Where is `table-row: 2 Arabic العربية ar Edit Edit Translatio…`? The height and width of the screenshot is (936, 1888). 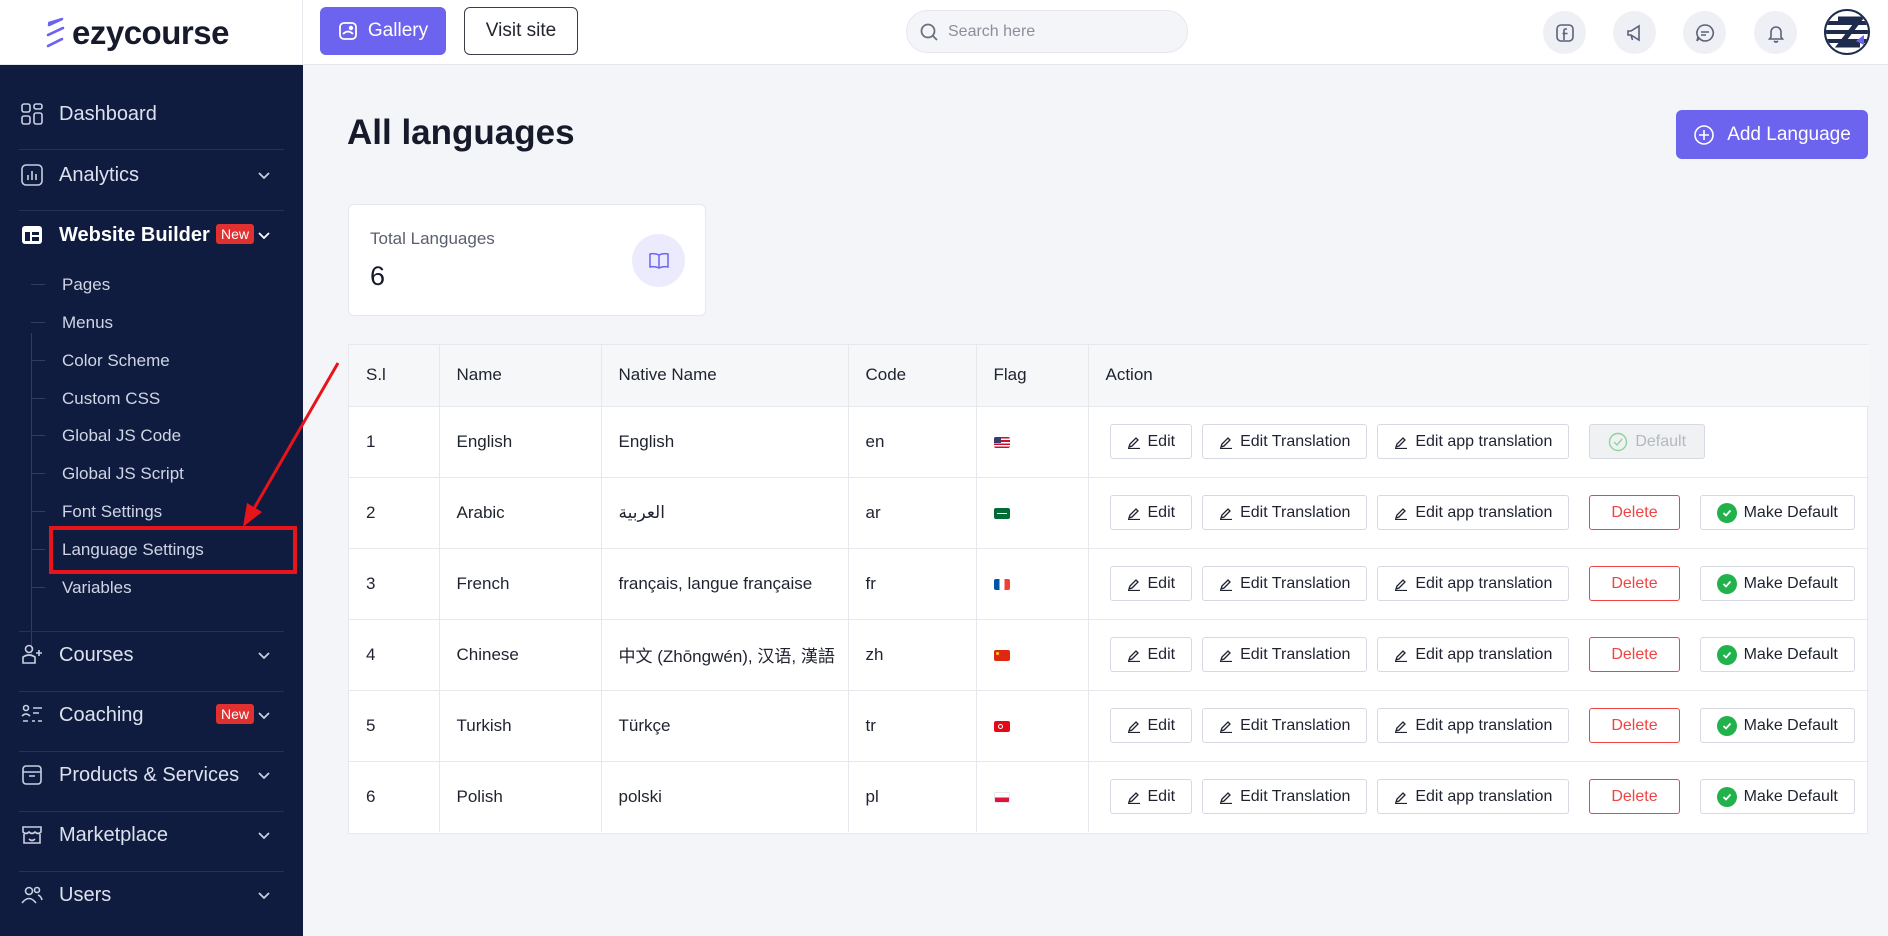 table-row: 2 Arabic العربية ar Edit Edit Translatio… is located at coordinates (1109, 513).